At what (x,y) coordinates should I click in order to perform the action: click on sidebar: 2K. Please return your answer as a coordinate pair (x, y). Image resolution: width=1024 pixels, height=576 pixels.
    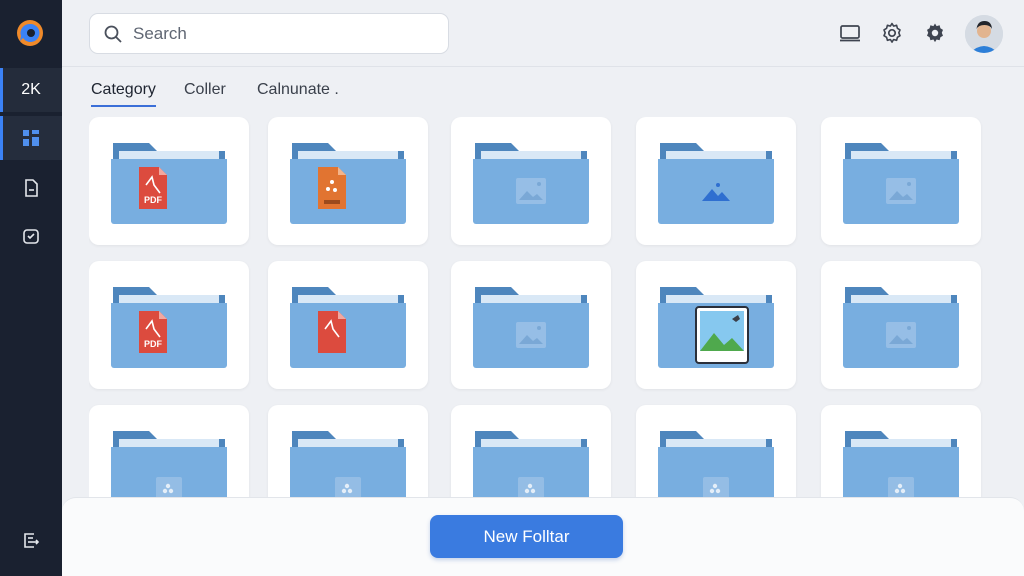
    Looking at the image, I should click on (31, 288).